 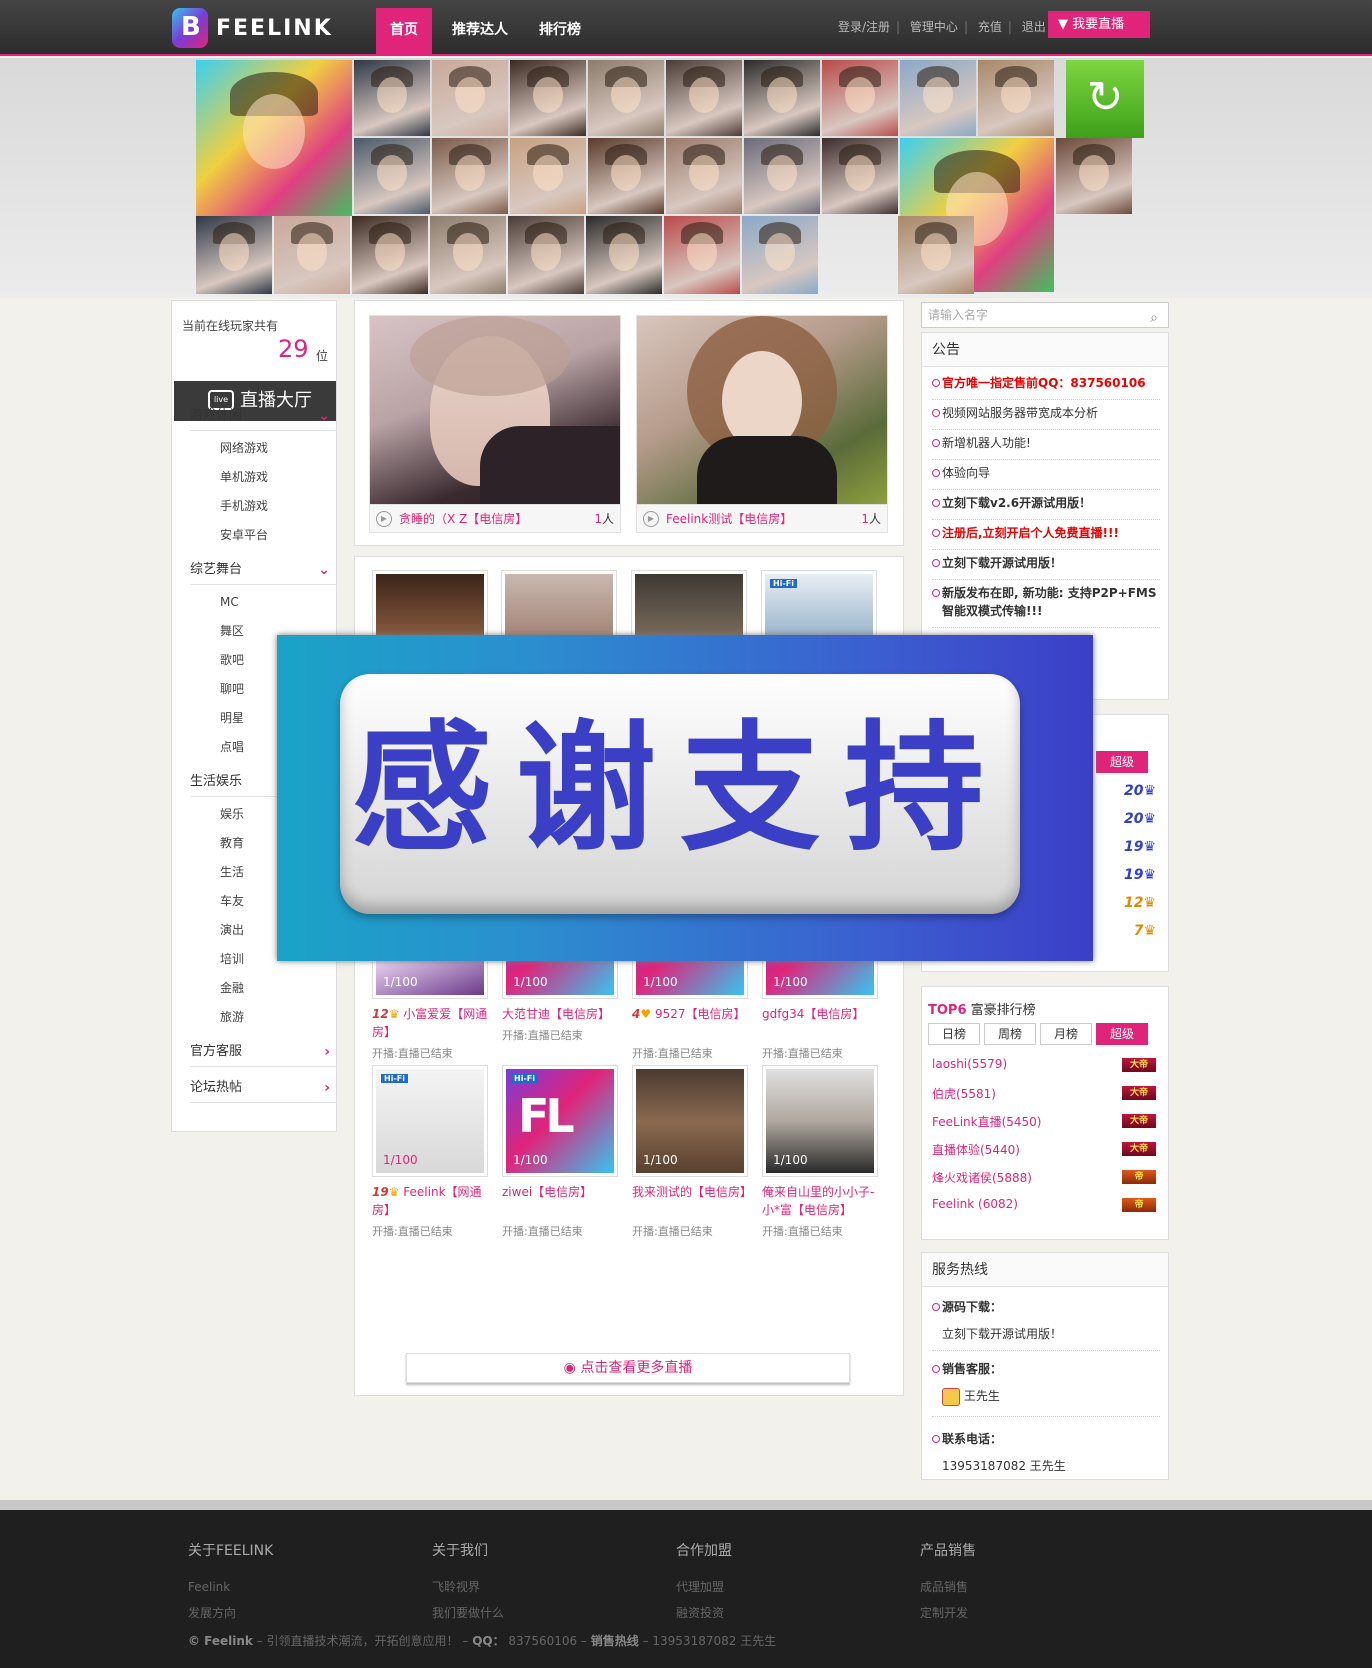 What do you see at coordinates (948, 1587) in the screenshot?
I see `footer-link: 成品销售` at bounding box center [948, 1587].